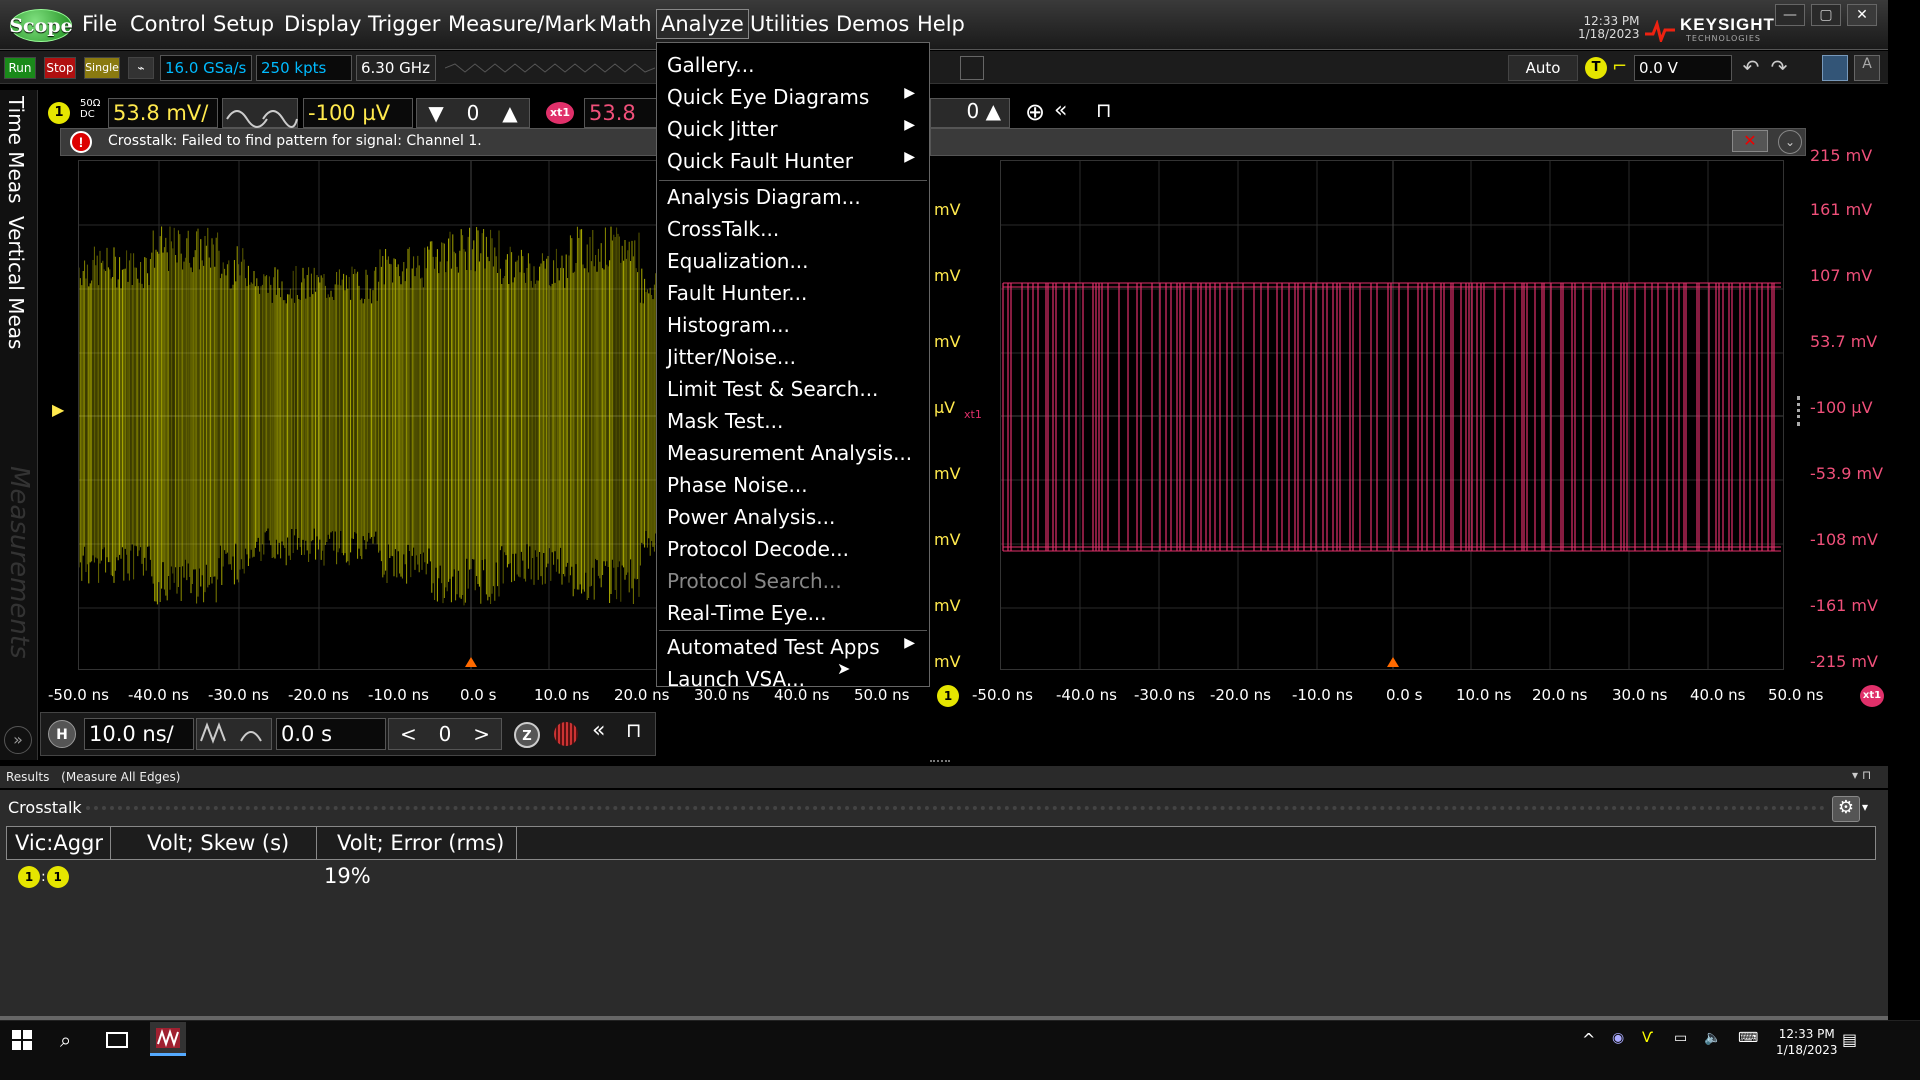  What do you see at coordinates (234, 734) in the screenshot?
I see `timebase-scale-knob` at bounding box center [234, 734].